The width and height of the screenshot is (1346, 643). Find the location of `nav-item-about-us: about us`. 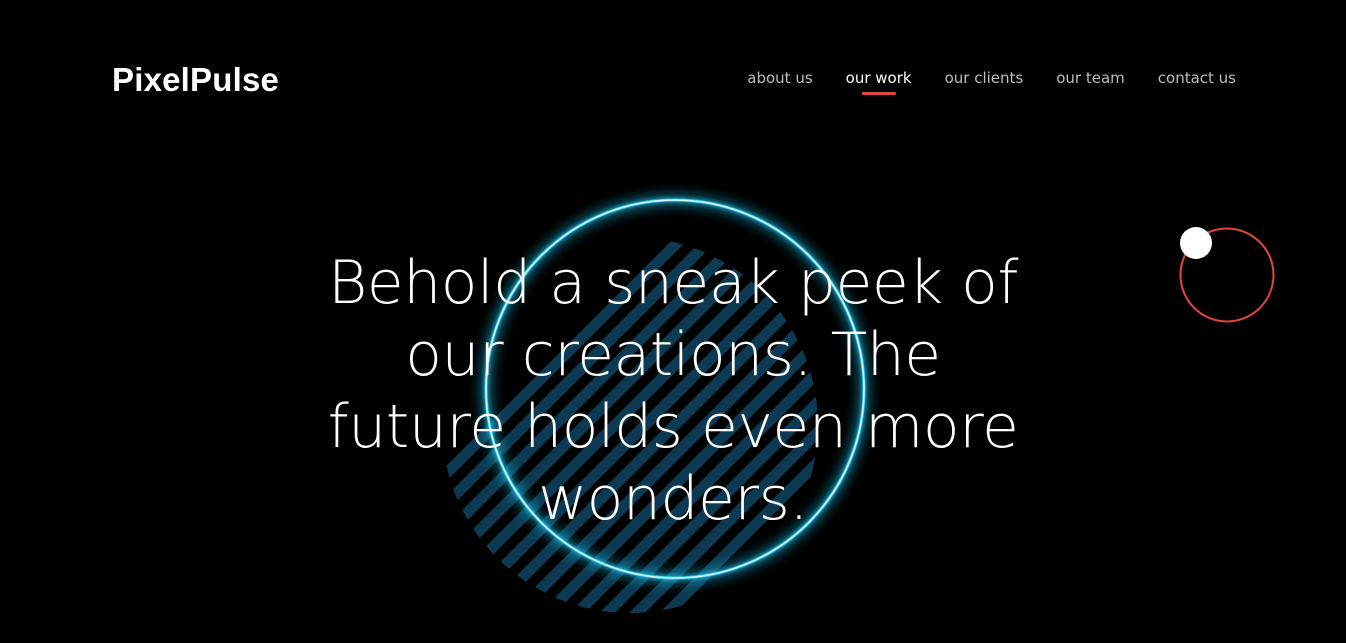

nav-item-about-us: about us is located at coordinates (779, 78).